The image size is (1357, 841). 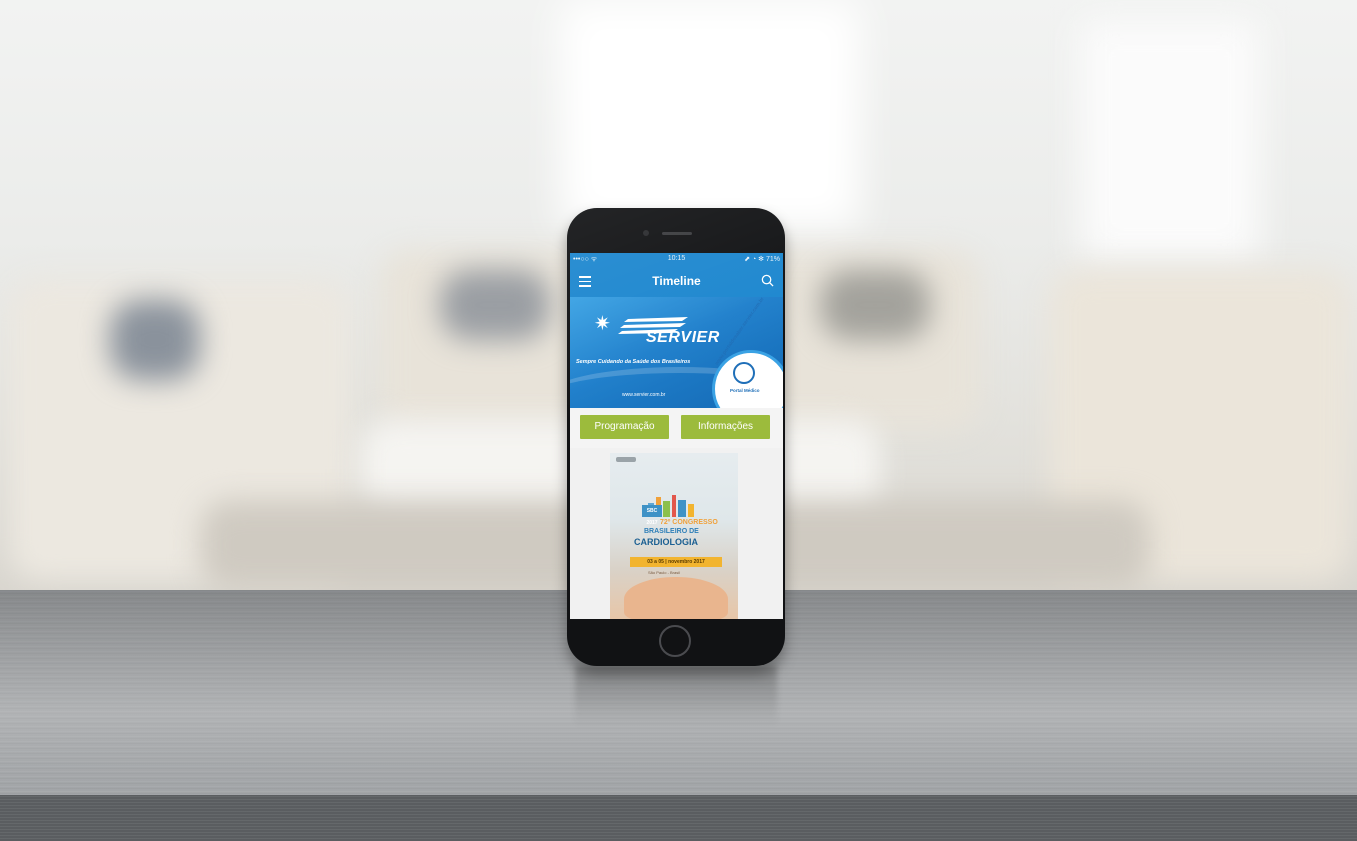 I want to click on page-title: Timeline, so click(x=676, y=281).